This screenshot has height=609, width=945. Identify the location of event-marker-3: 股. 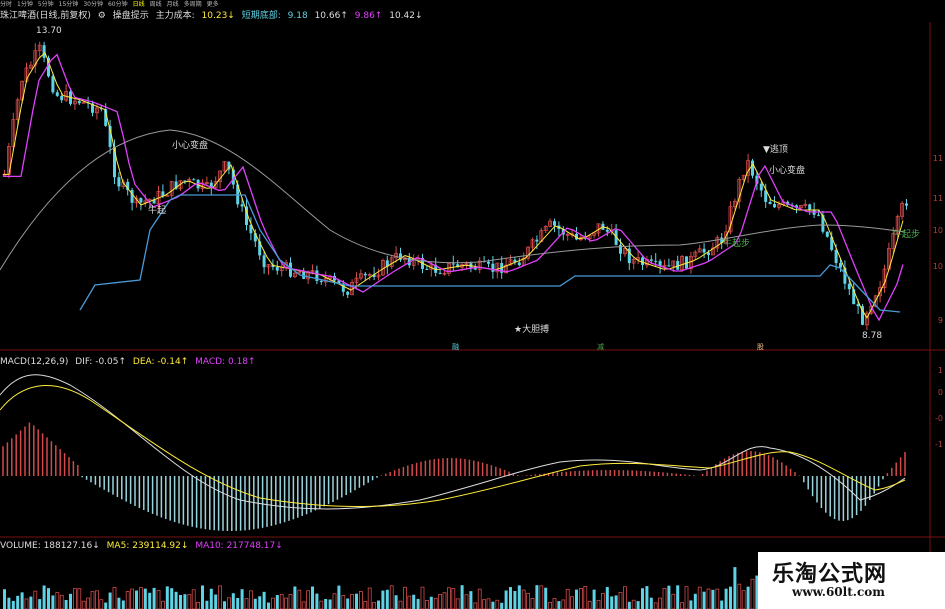
(760, 347).